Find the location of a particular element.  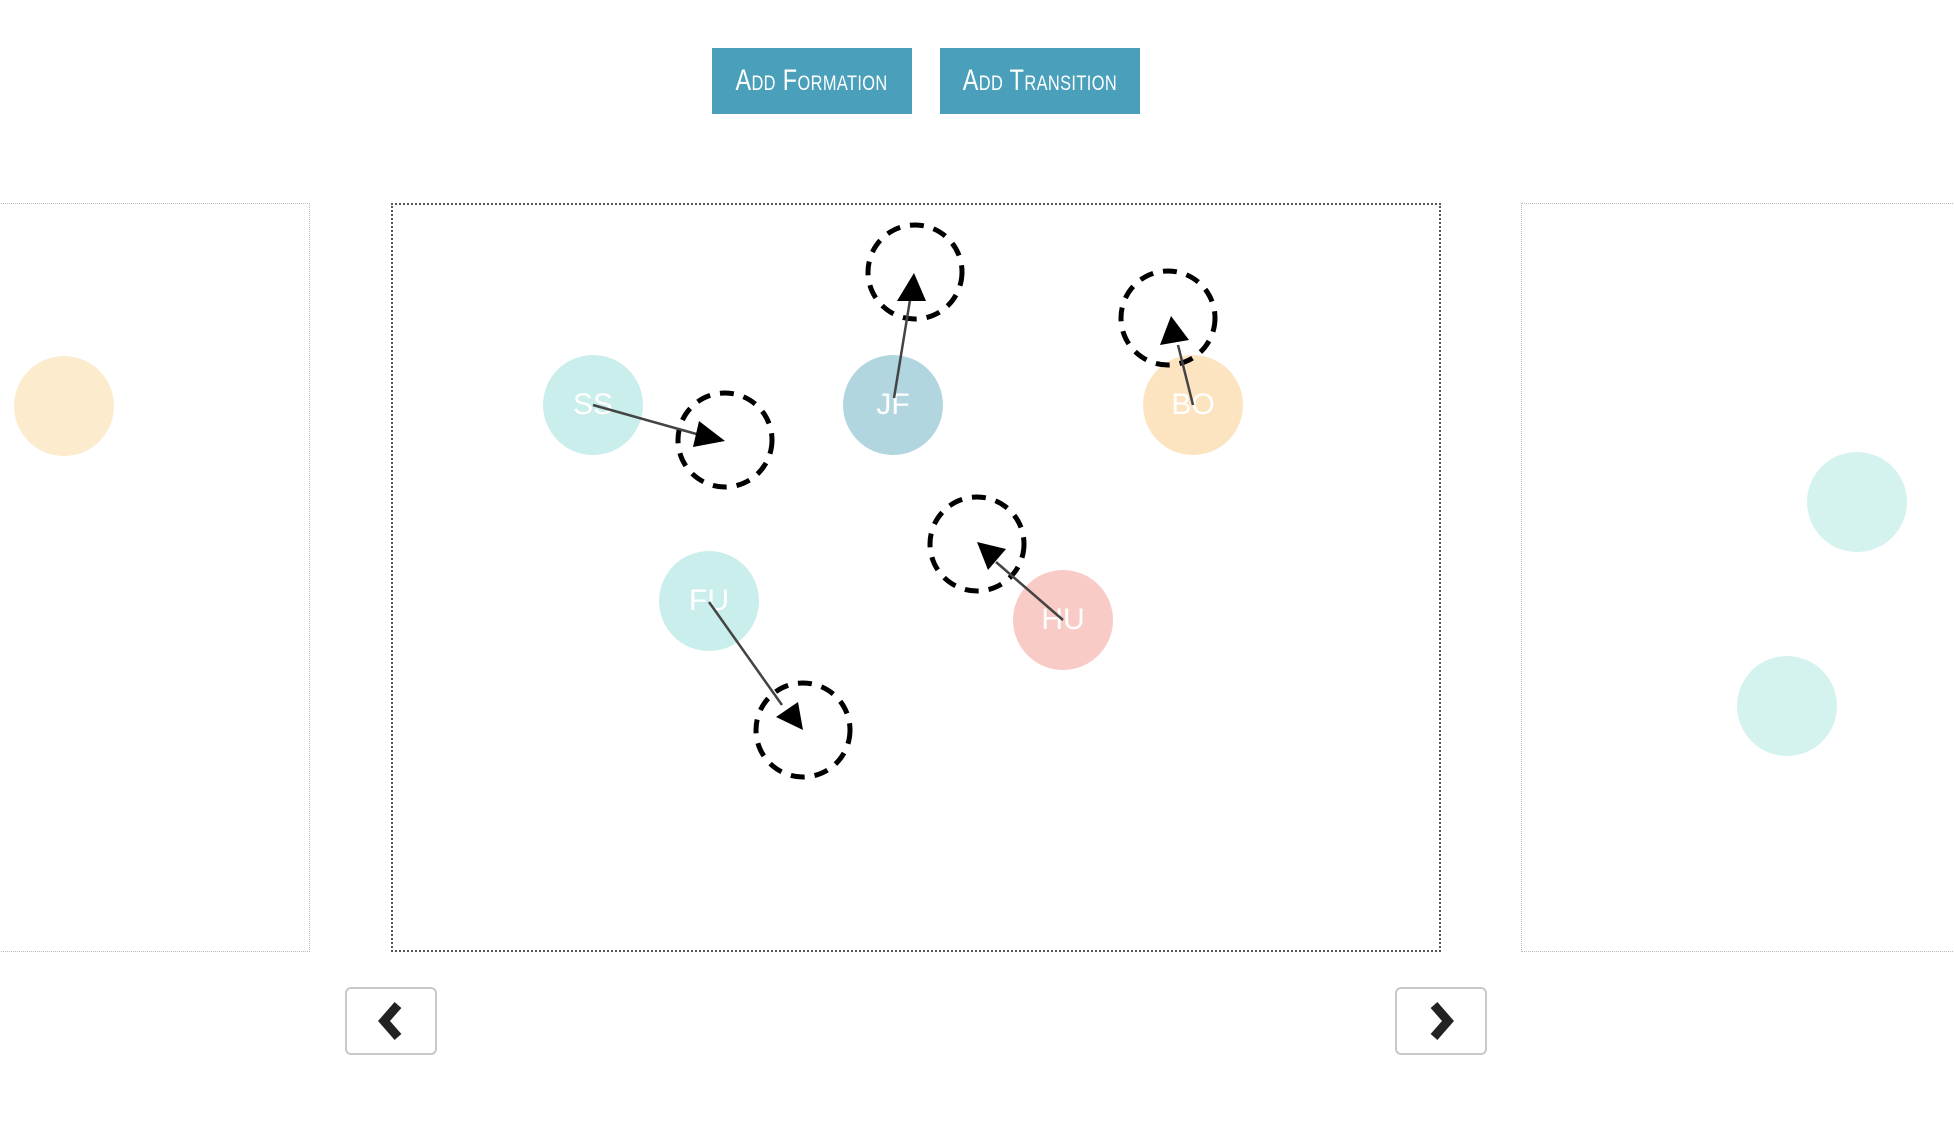

next-formation-preview is located at coordinates (1737, 577).